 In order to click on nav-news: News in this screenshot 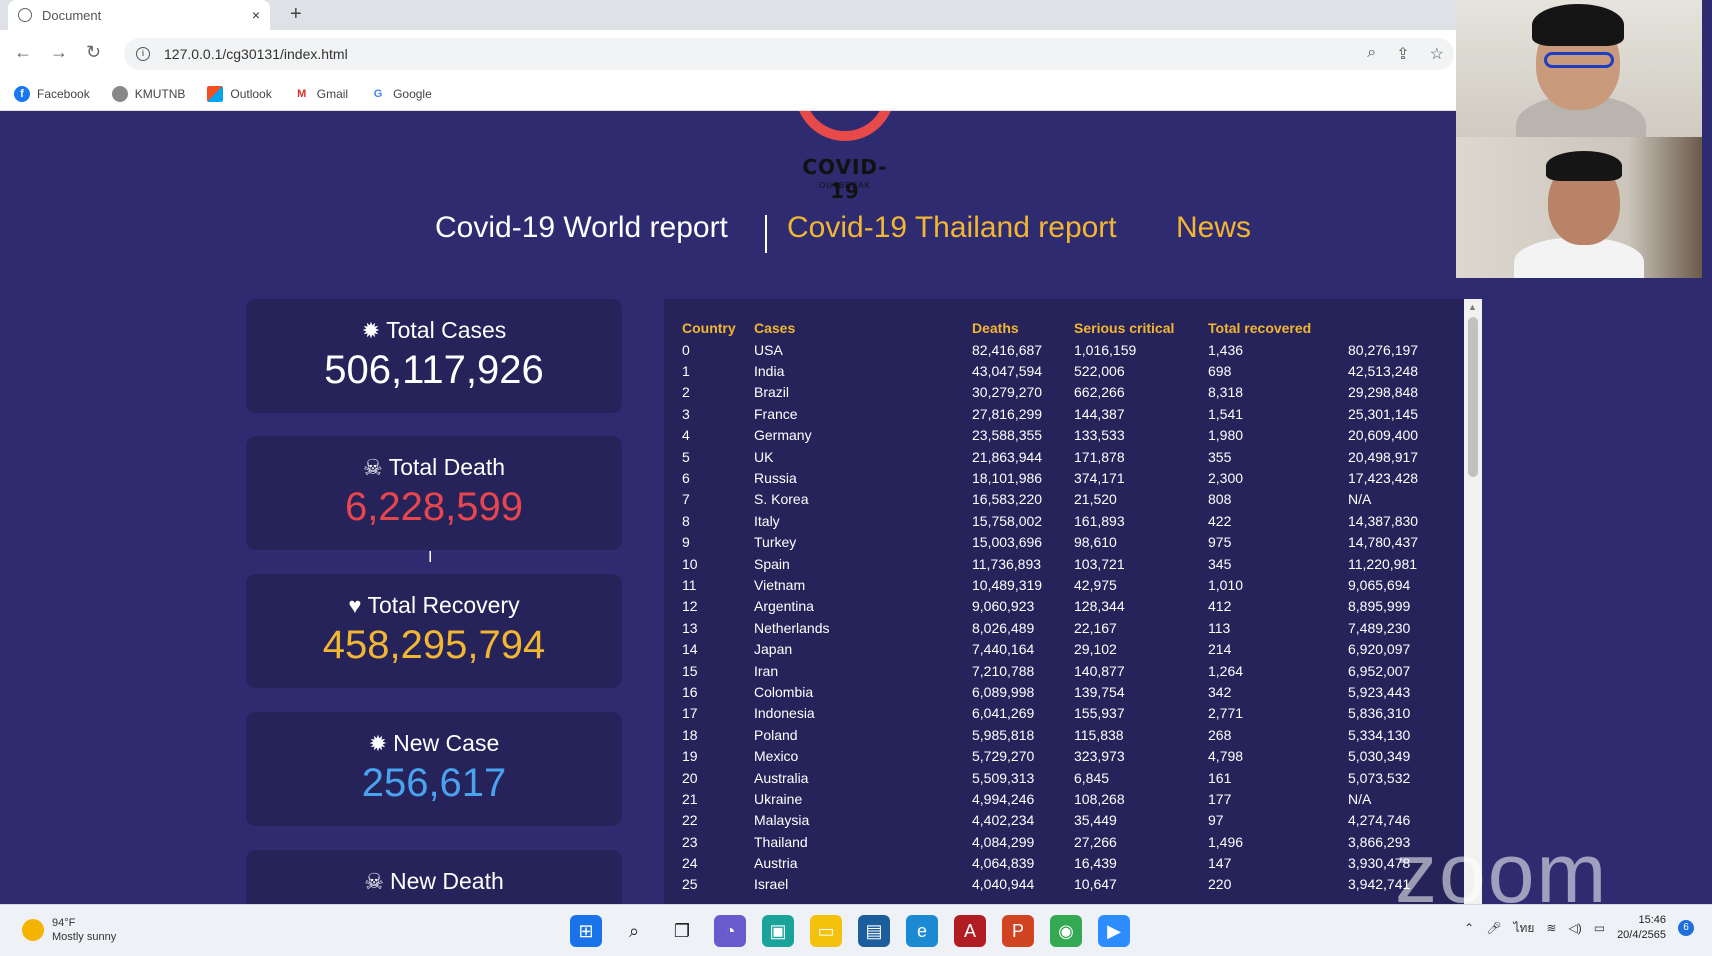, I will do `click(1213, 228)`.